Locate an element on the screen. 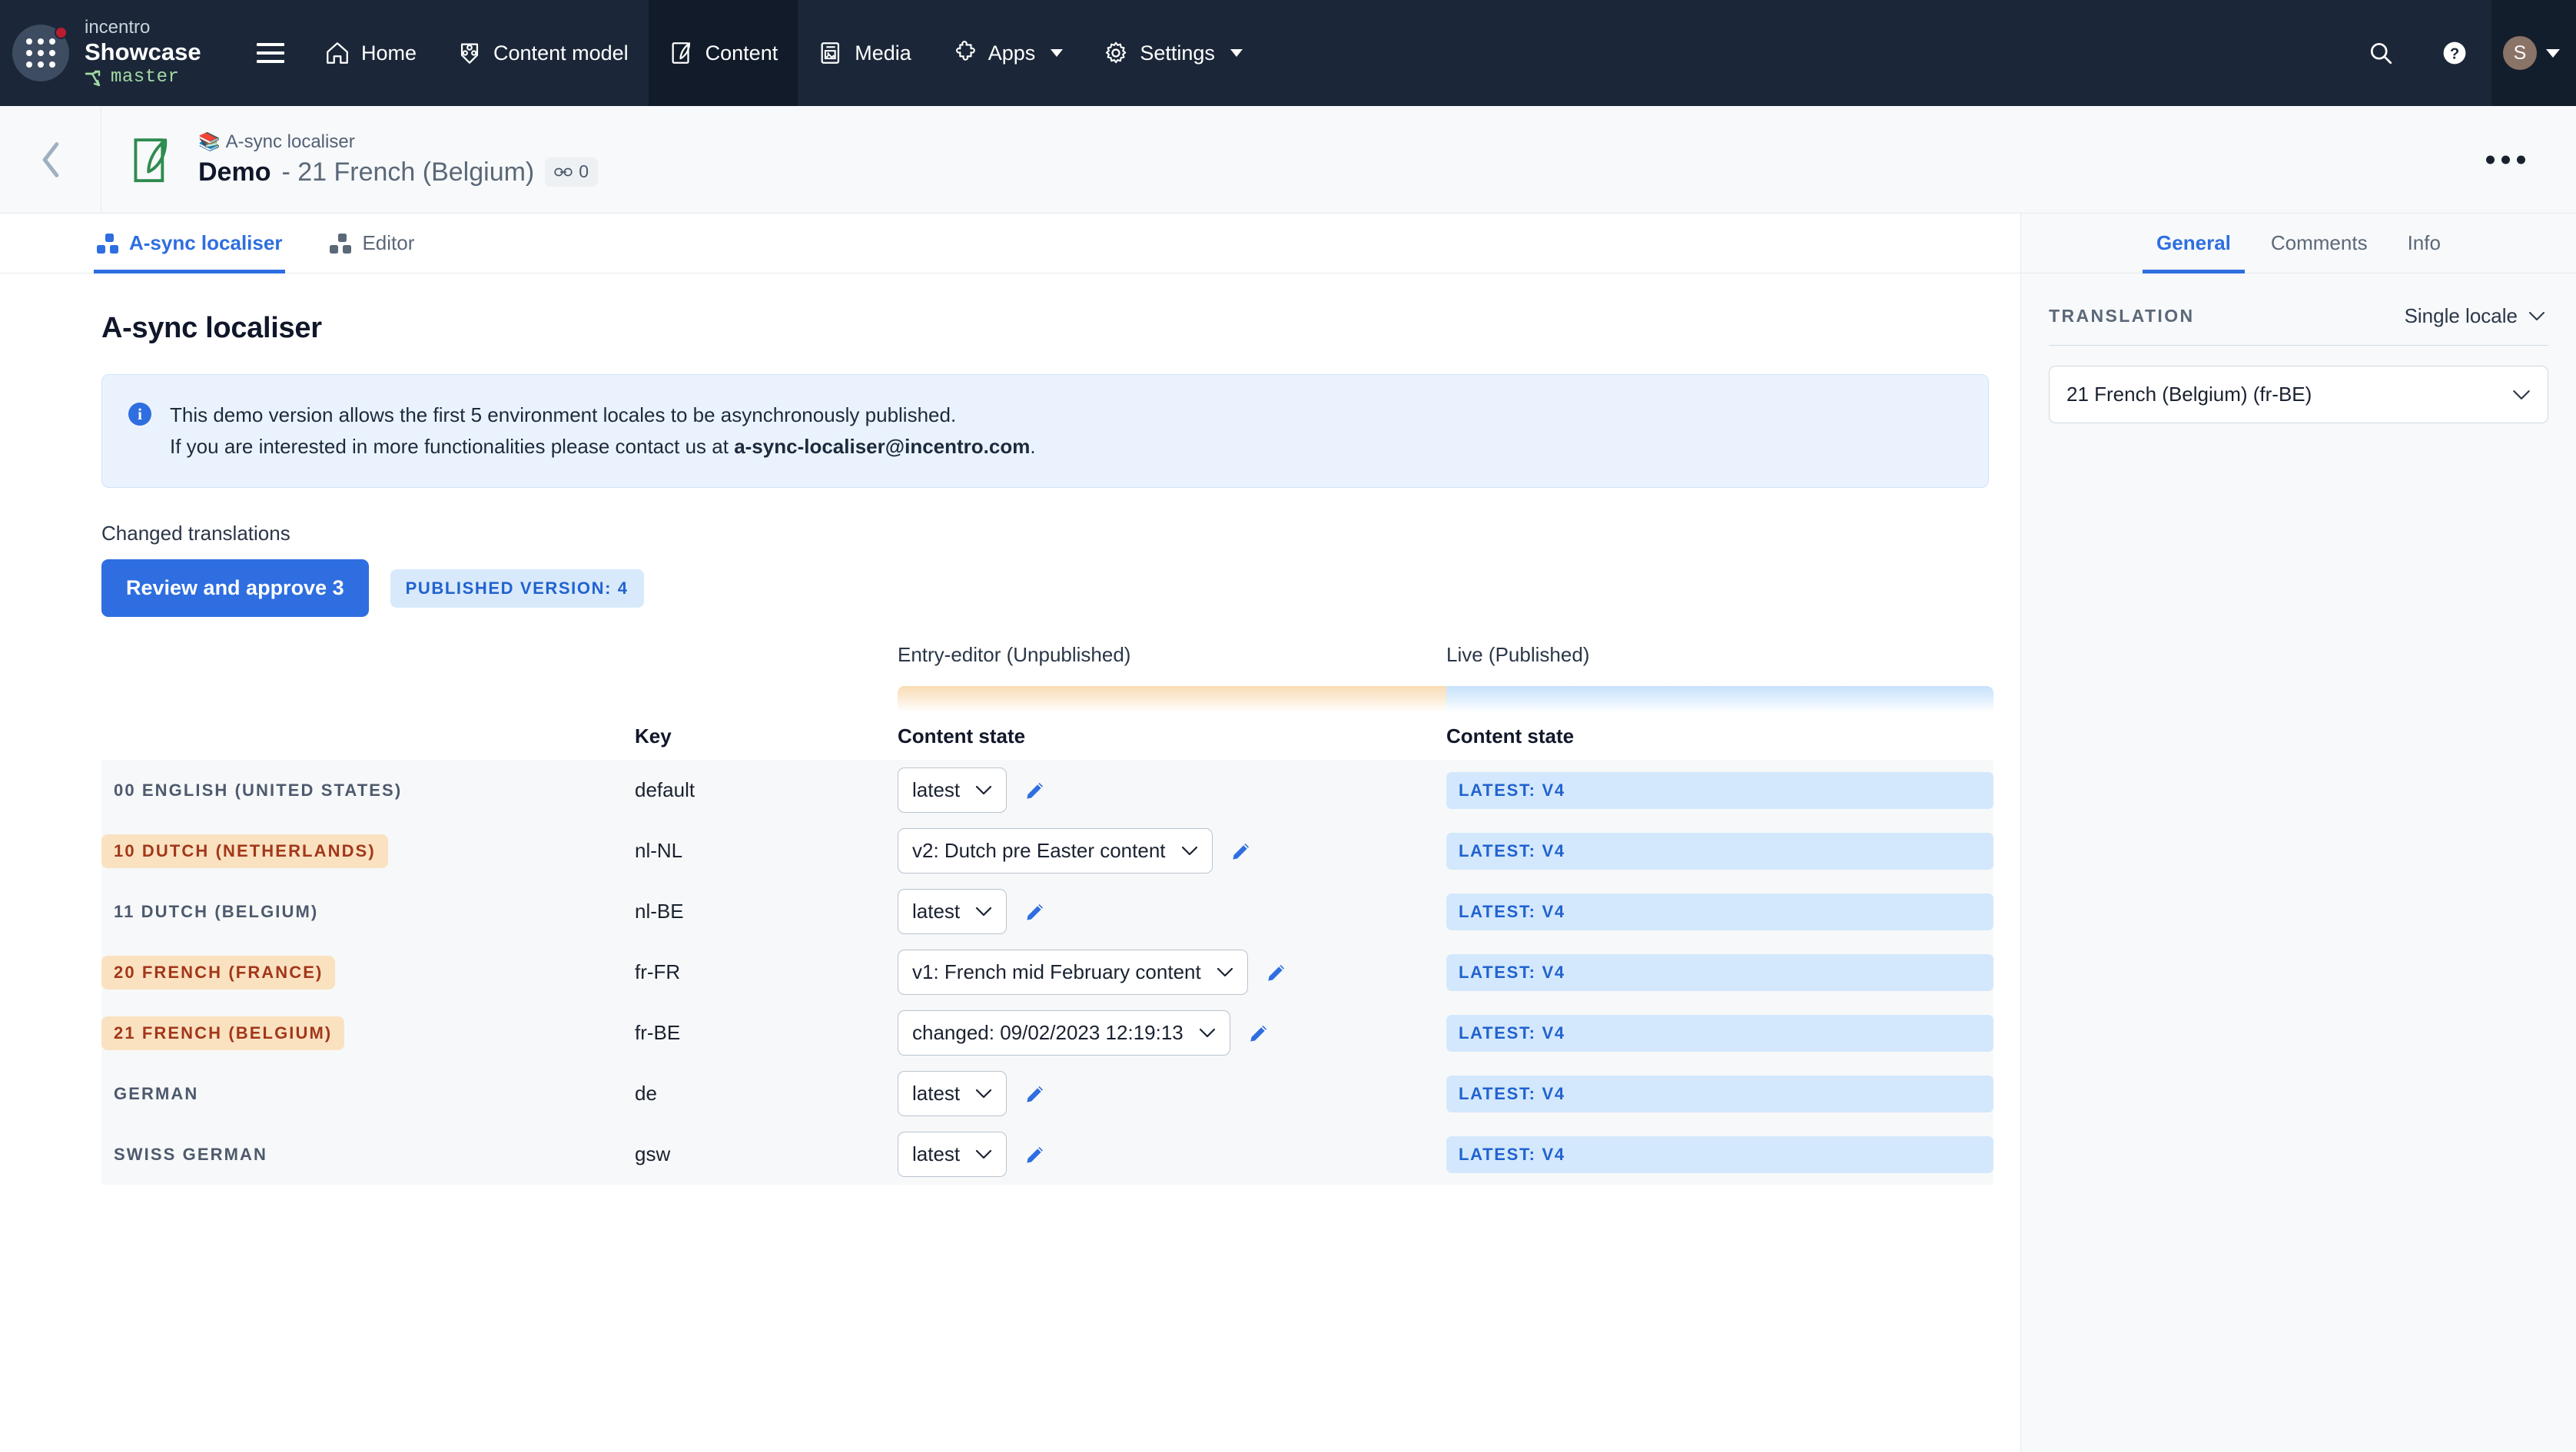  info-icon: i is located at coordinates (139, 414).